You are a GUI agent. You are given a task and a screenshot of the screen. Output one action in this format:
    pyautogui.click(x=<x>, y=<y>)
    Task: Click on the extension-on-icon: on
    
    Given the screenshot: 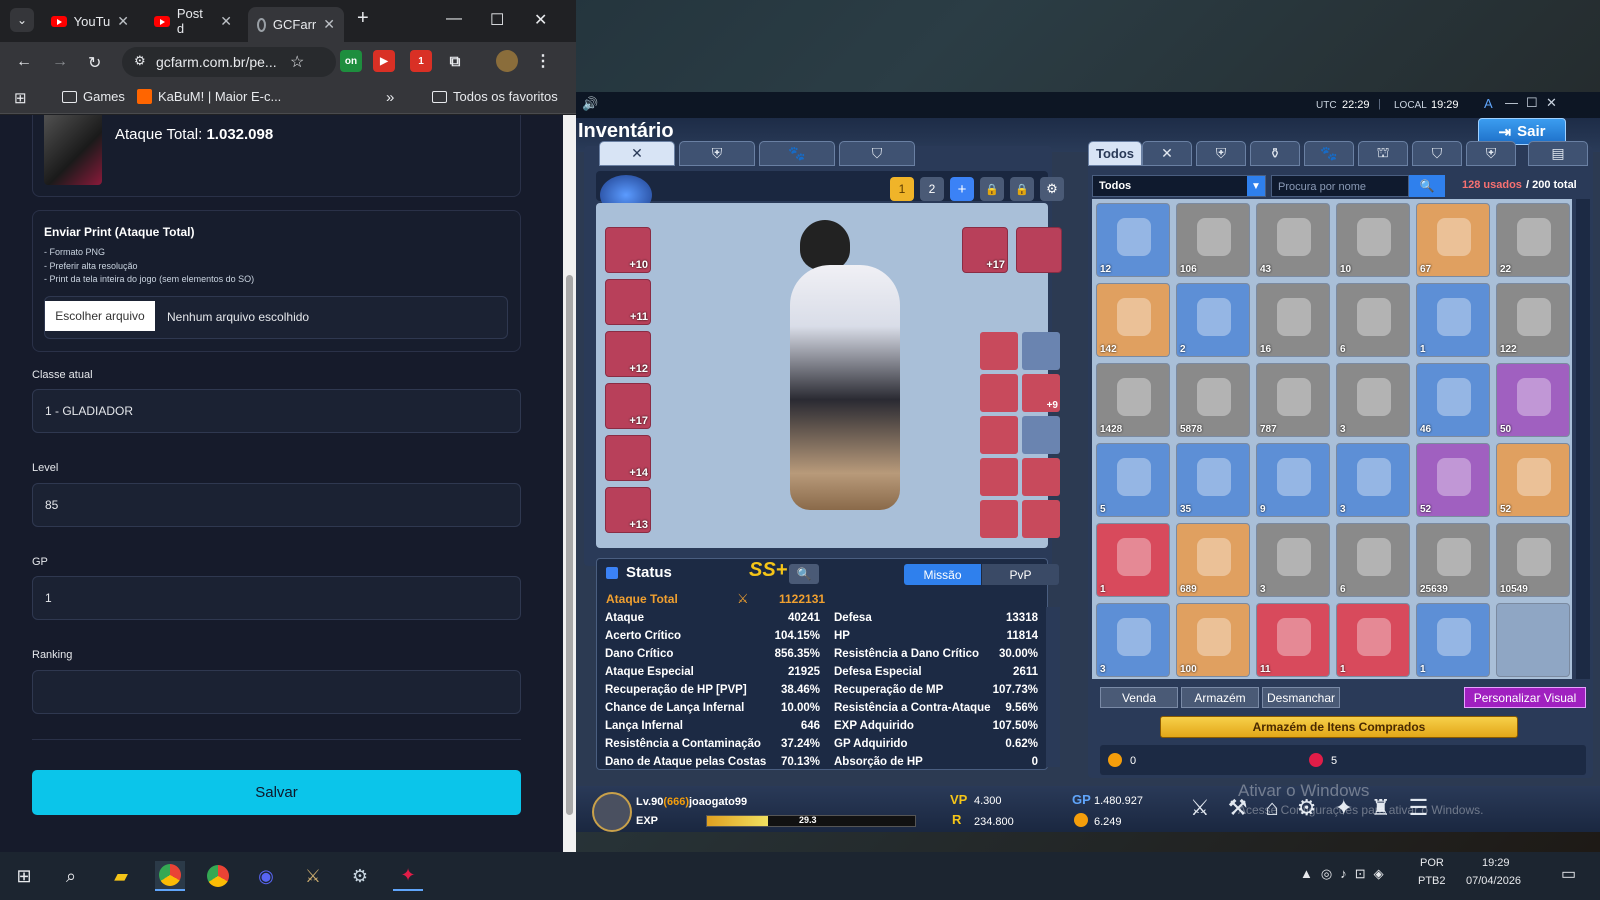 What is the action you would take?
    pyautogui.click(x=351, y=61)
    